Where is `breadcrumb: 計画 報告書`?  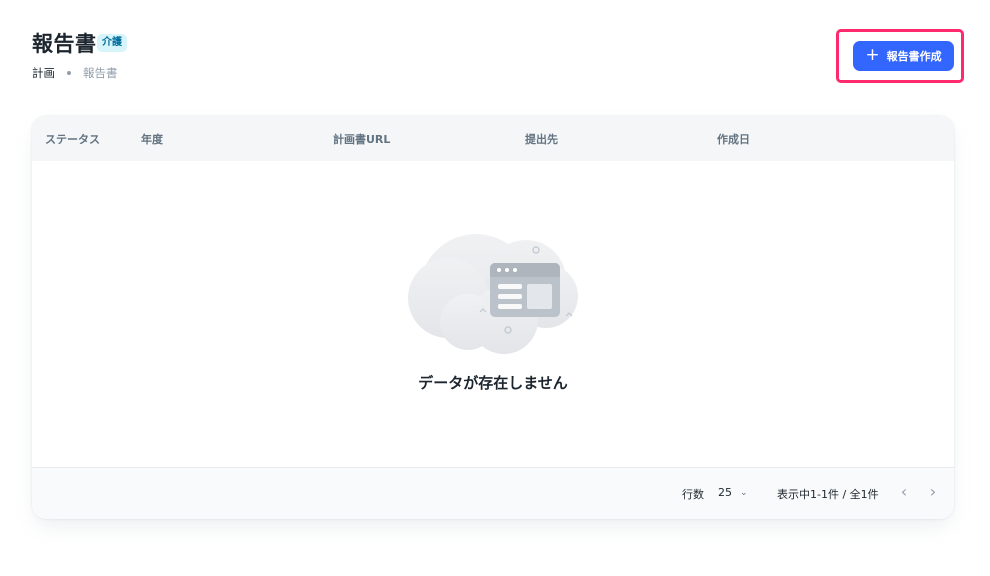 breadcrumb: 計画 報告書 is located at coordinates (75, 73).